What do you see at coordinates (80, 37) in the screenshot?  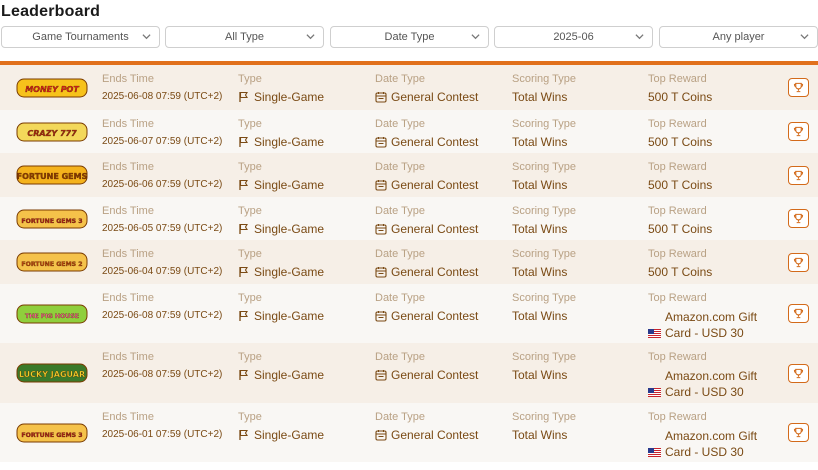 I see `filter-game-tournaments: Game Tournaments` at bounding box center [80, 37].